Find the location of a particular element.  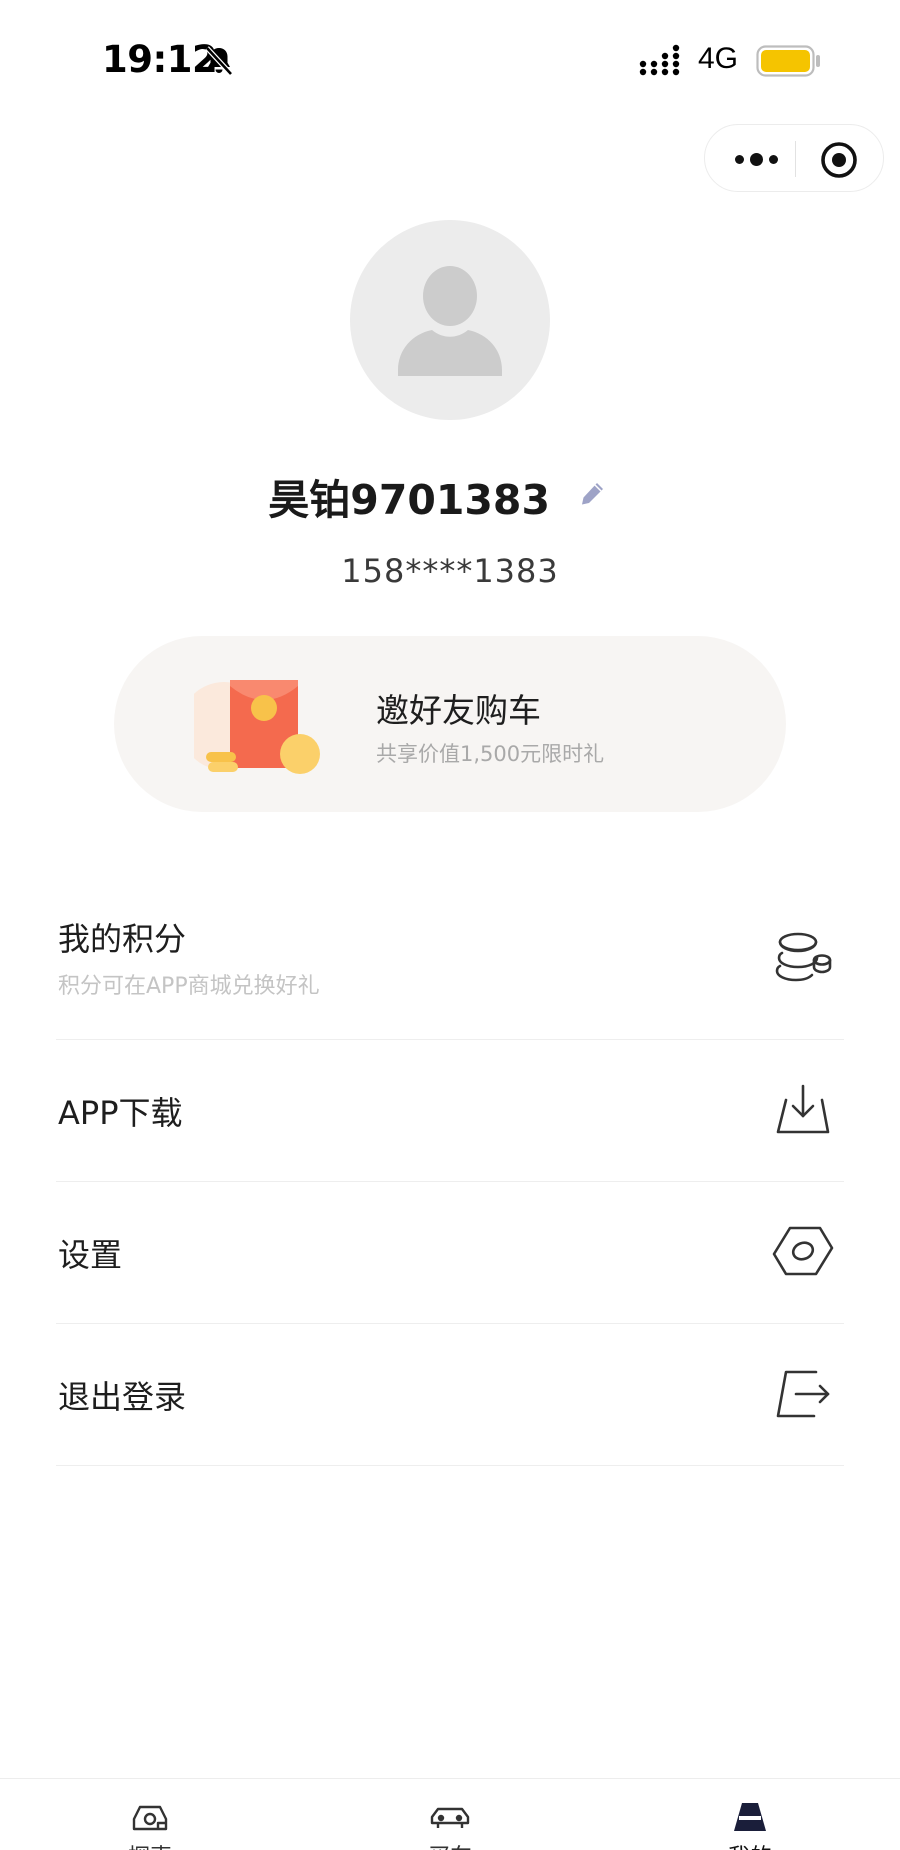

menu-item-points: 我的积分 积分可在APP商城兑换好礼 is located at coordinates (450, 955).